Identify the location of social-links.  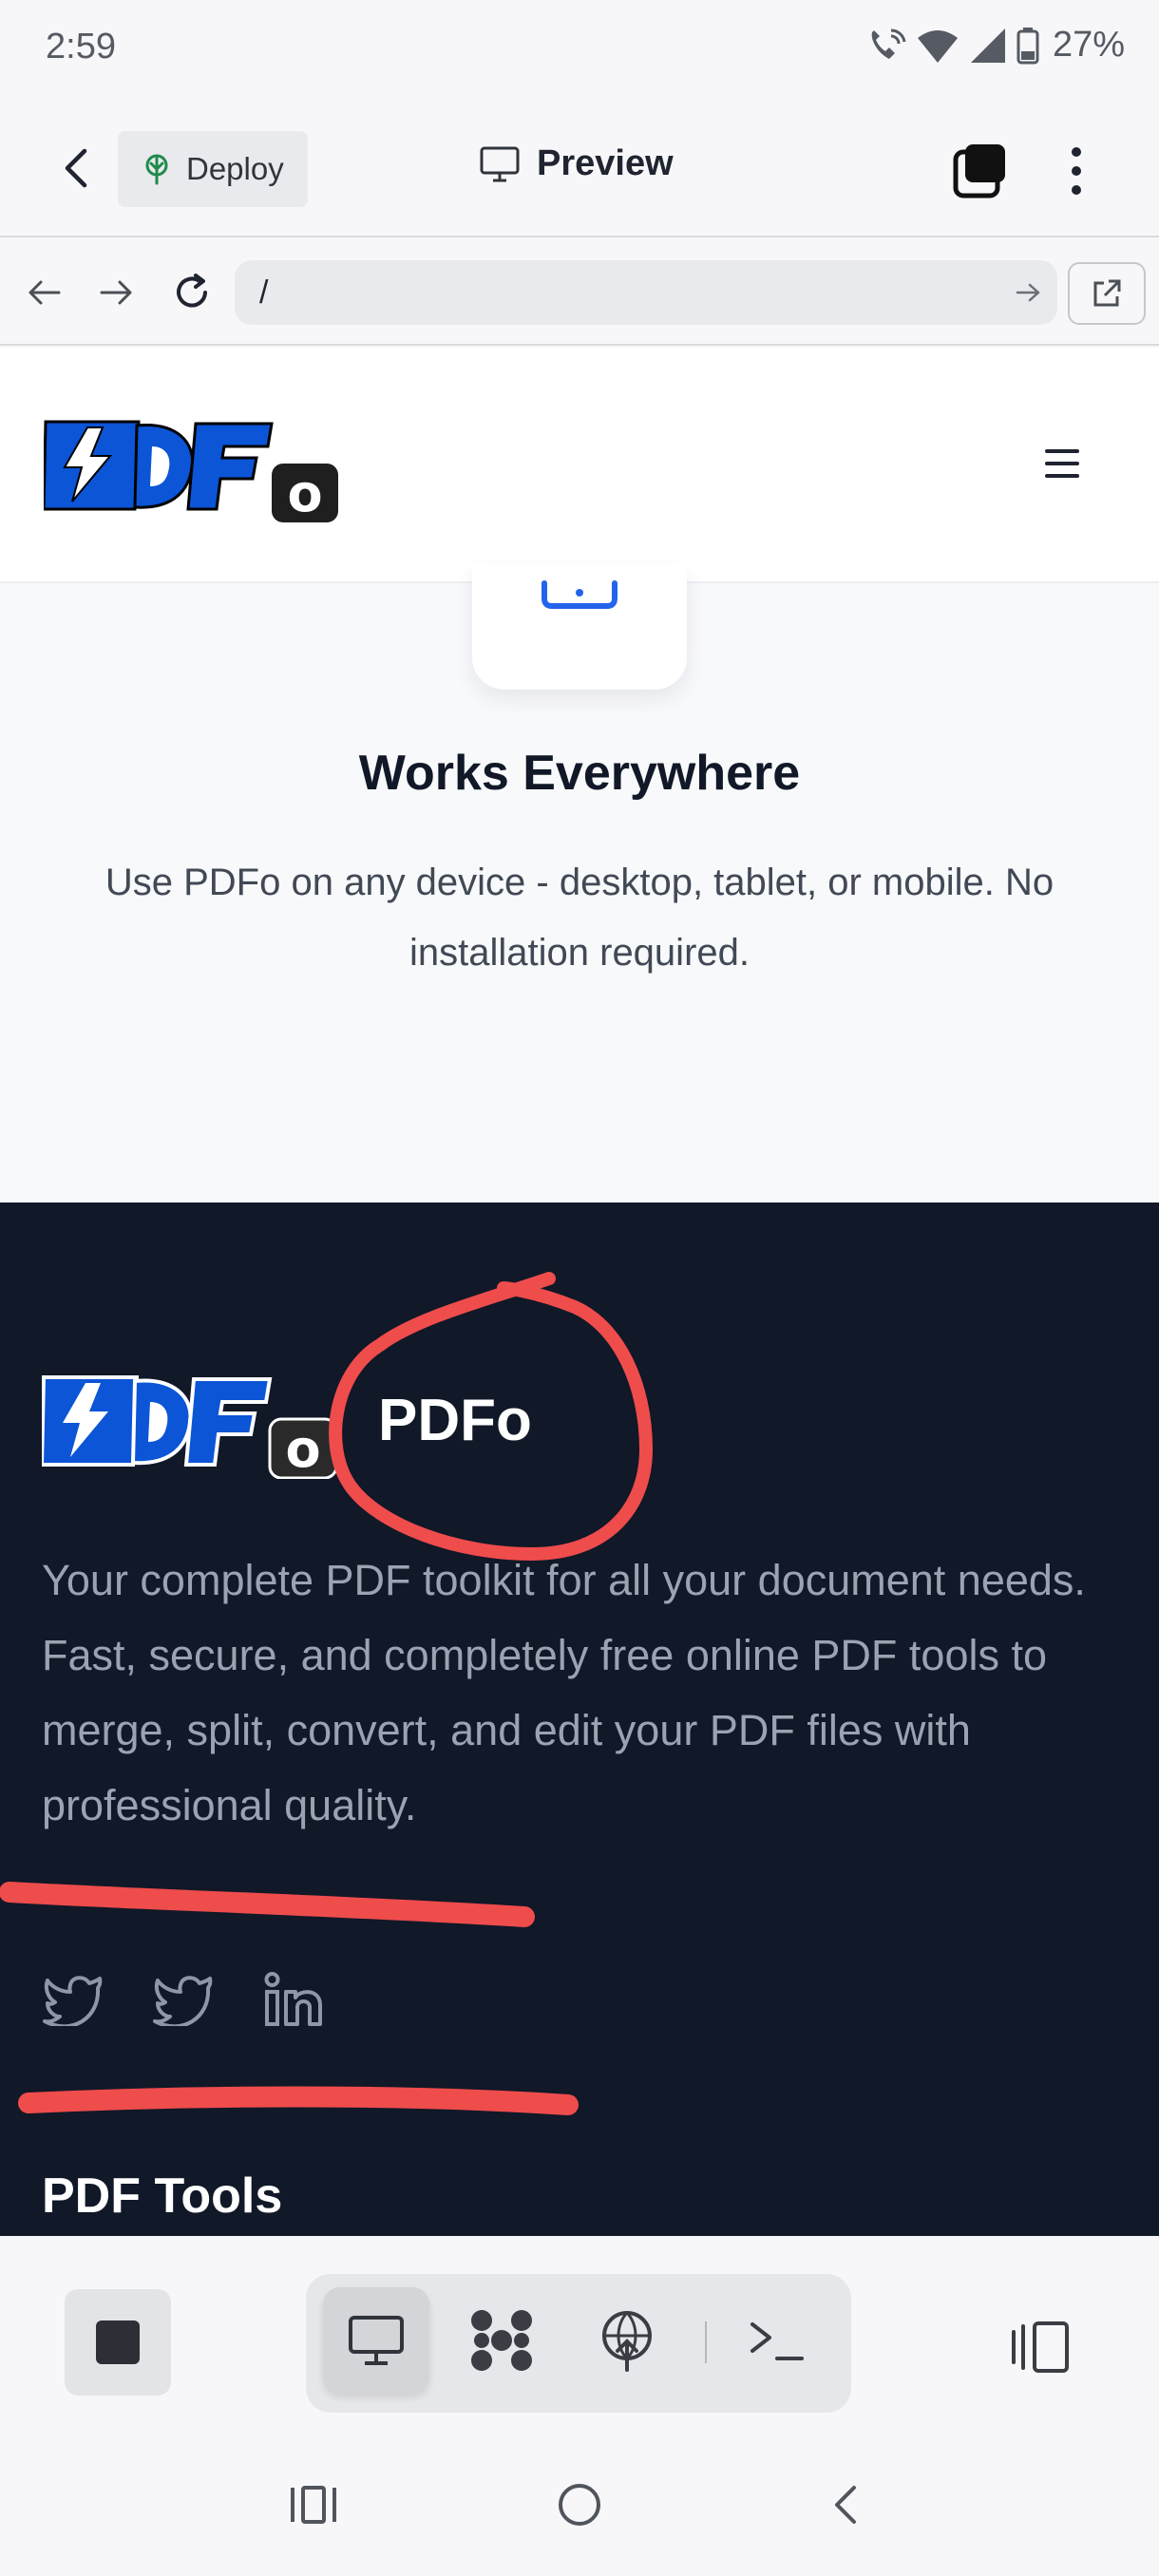
(183, 1999).